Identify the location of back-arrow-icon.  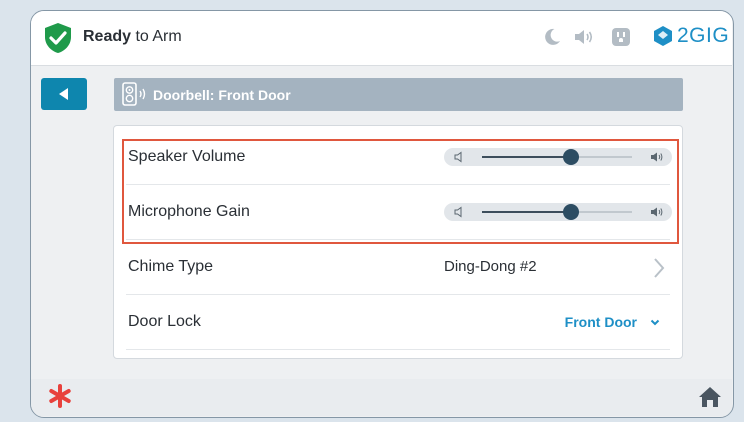
(63, 94).